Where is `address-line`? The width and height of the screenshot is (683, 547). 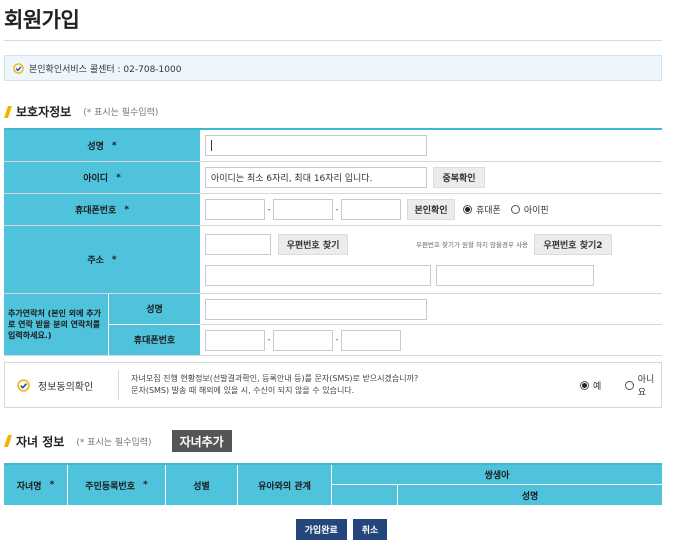
address-line is located at coordinates (399, 275).